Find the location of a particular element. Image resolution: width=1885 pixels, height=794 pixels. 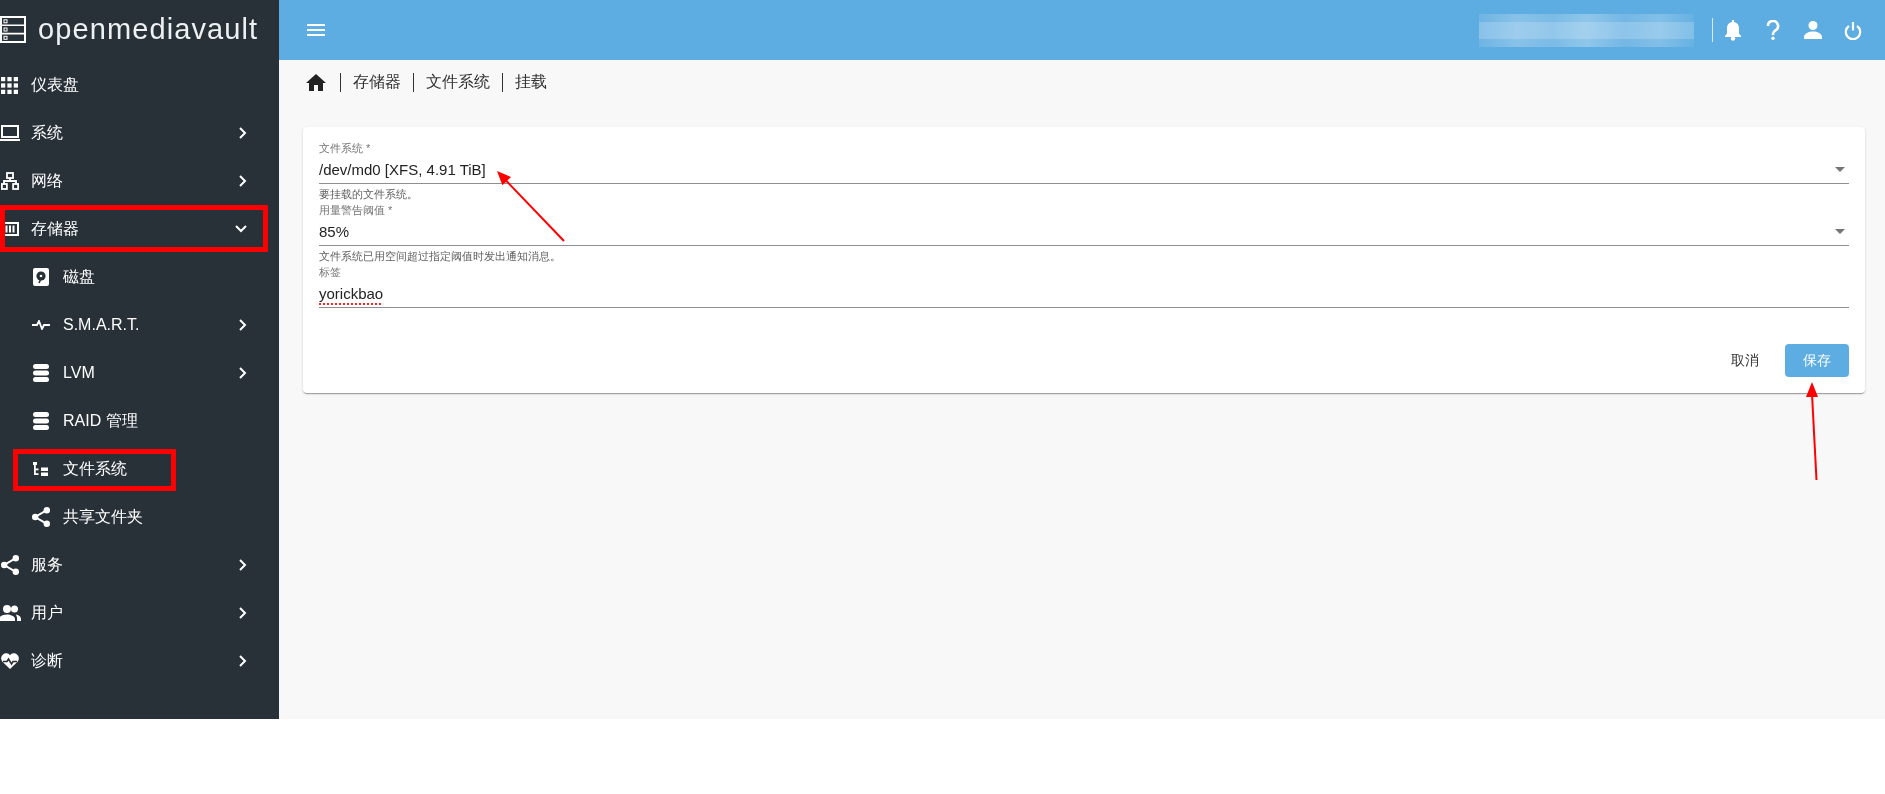

sidebar-item: 网络 is located at coordinates (139, 181).